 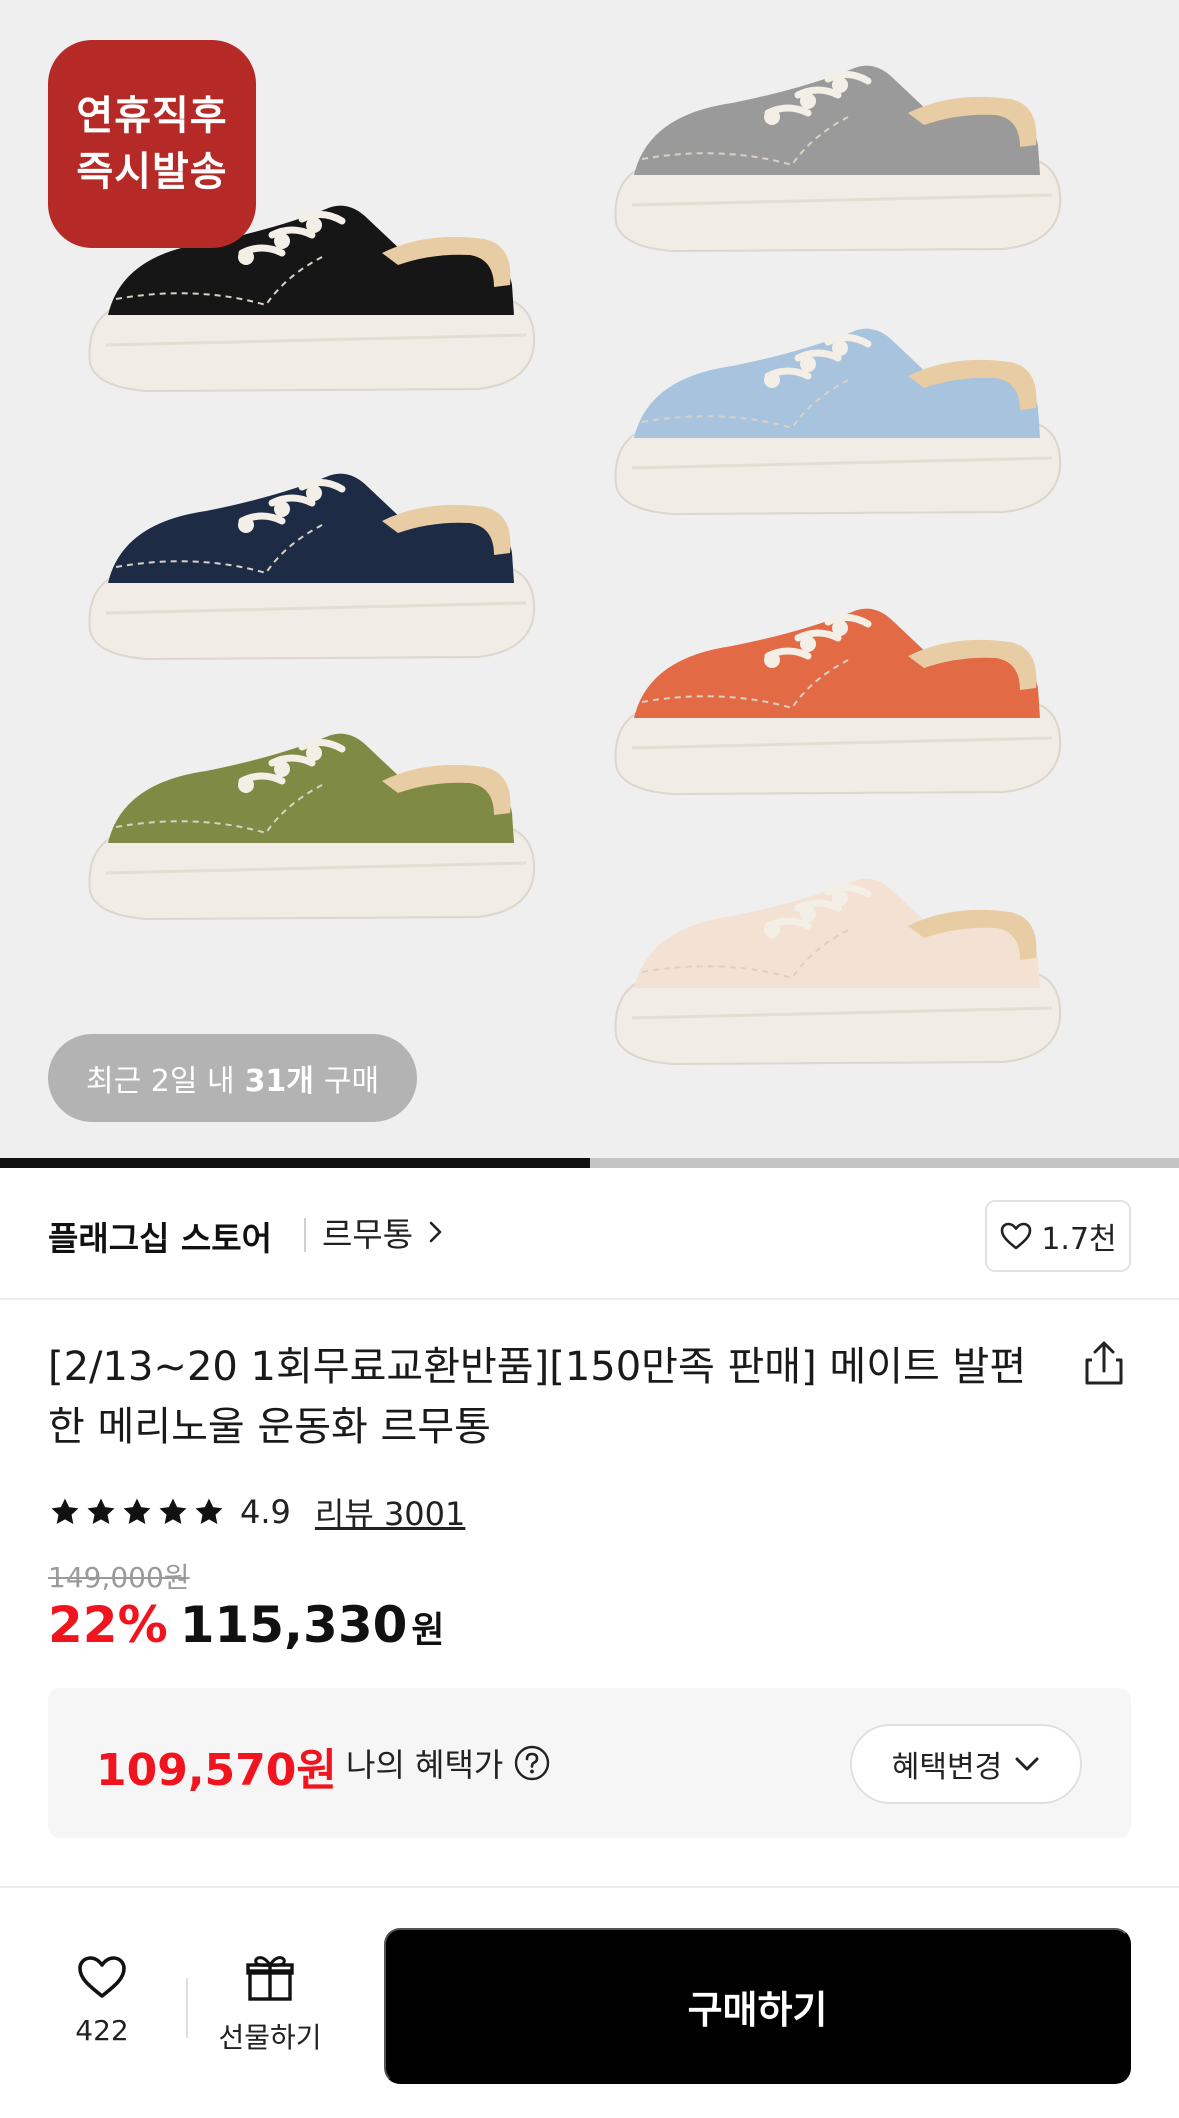 What do you see at coordinates (293, 1625) in the screenshot?
I see `sale-price: 115,330` at bounding box center [293, 1625].